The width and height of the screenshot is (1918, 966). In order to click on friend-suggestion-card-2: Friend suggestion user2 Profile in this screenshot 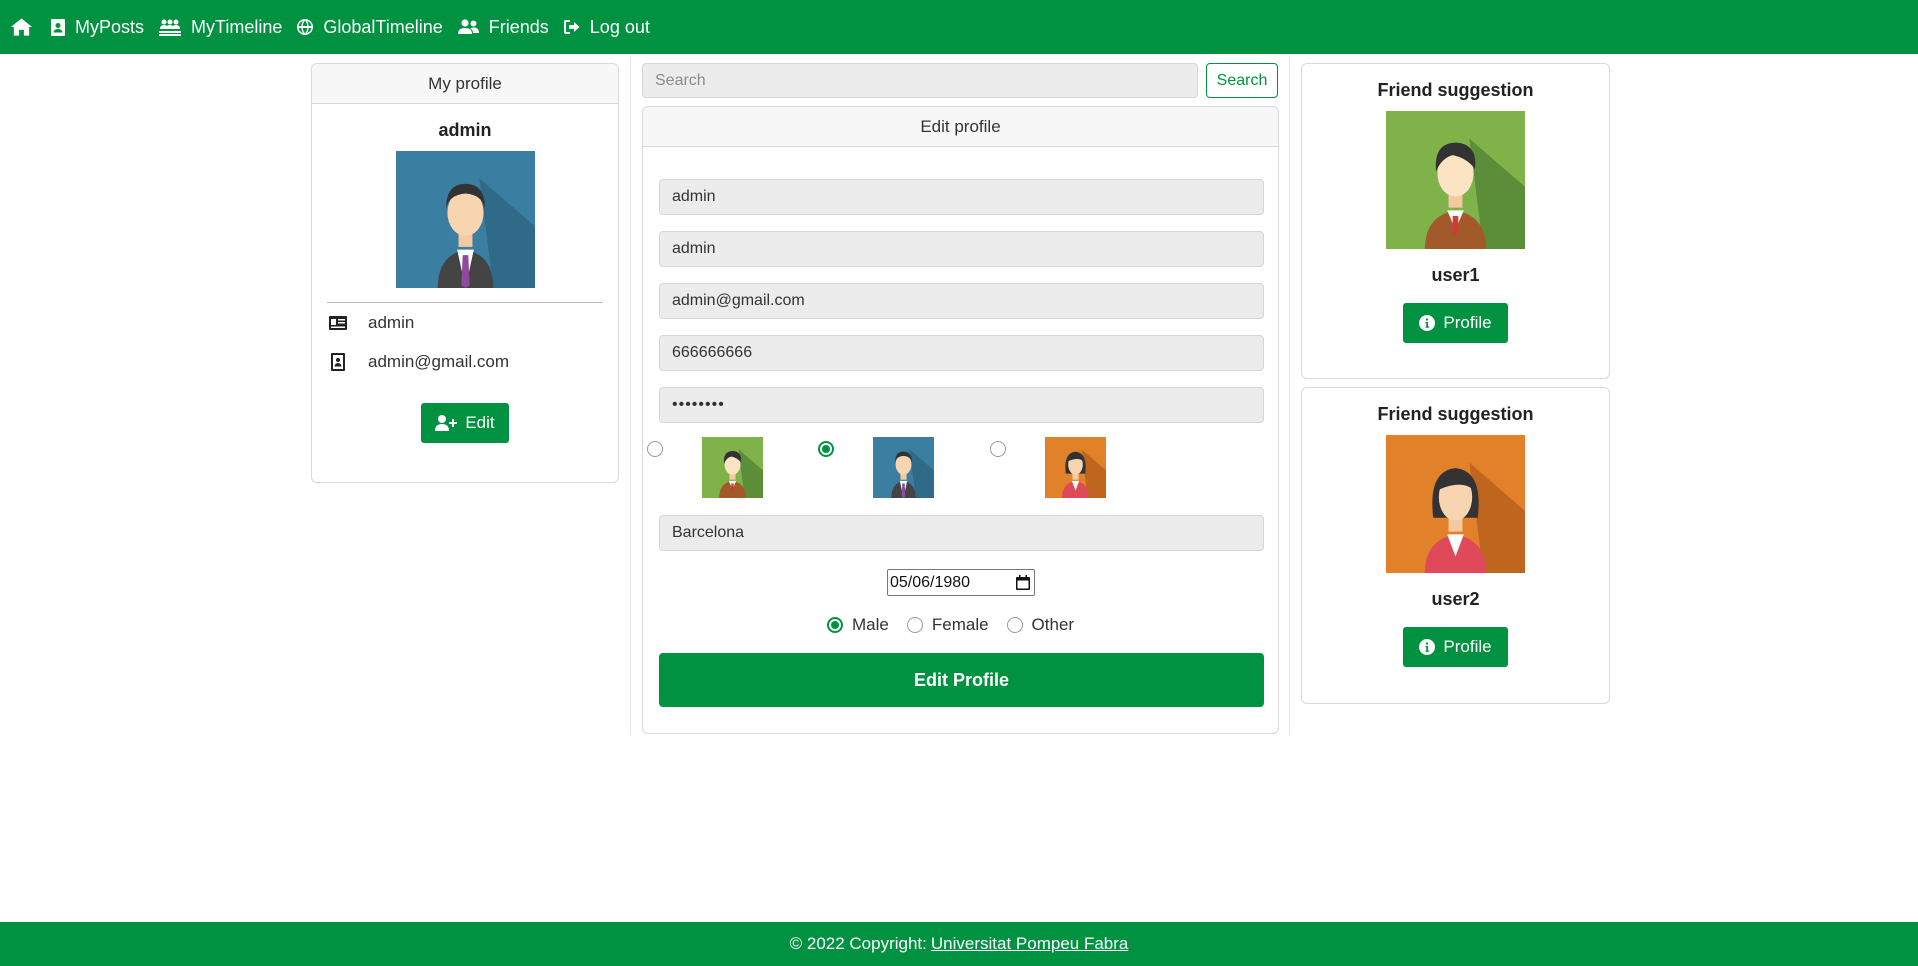, I will do `click(1455, 545)`.